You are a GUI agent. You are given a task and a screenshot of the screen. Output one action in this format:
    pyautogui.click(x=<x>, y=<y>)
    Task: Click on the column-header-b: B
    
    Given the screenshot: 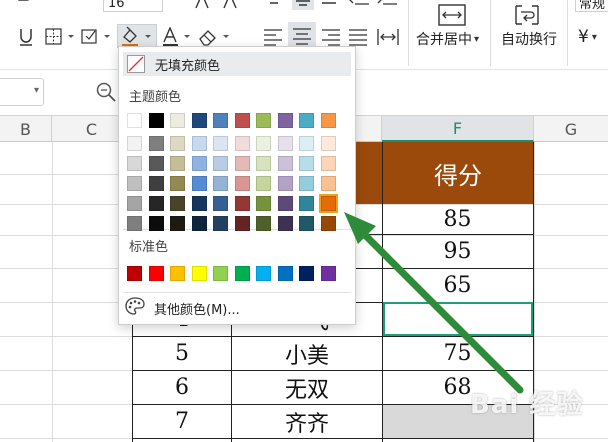 What is the action you would take?
    pyautogui.click(x=26, y=129)
    